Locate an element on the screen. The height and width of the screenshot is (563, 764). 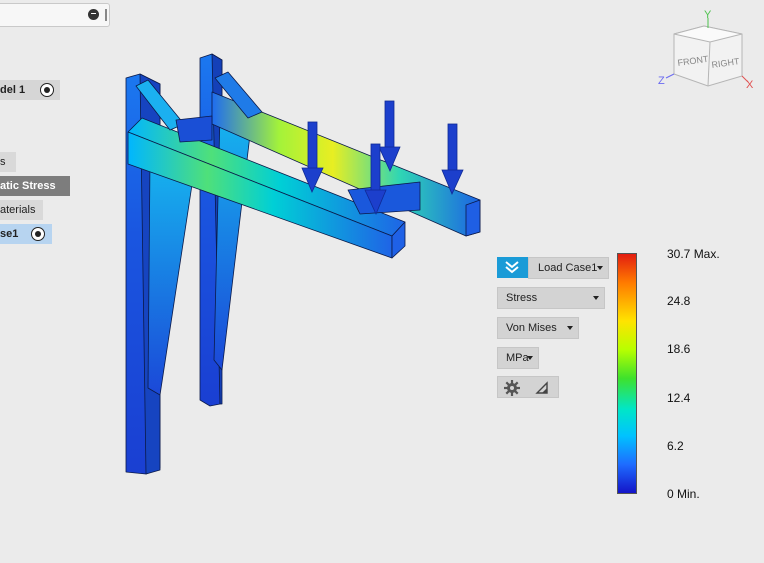
axis-z-label: Z is located at coordinates (661, 81).